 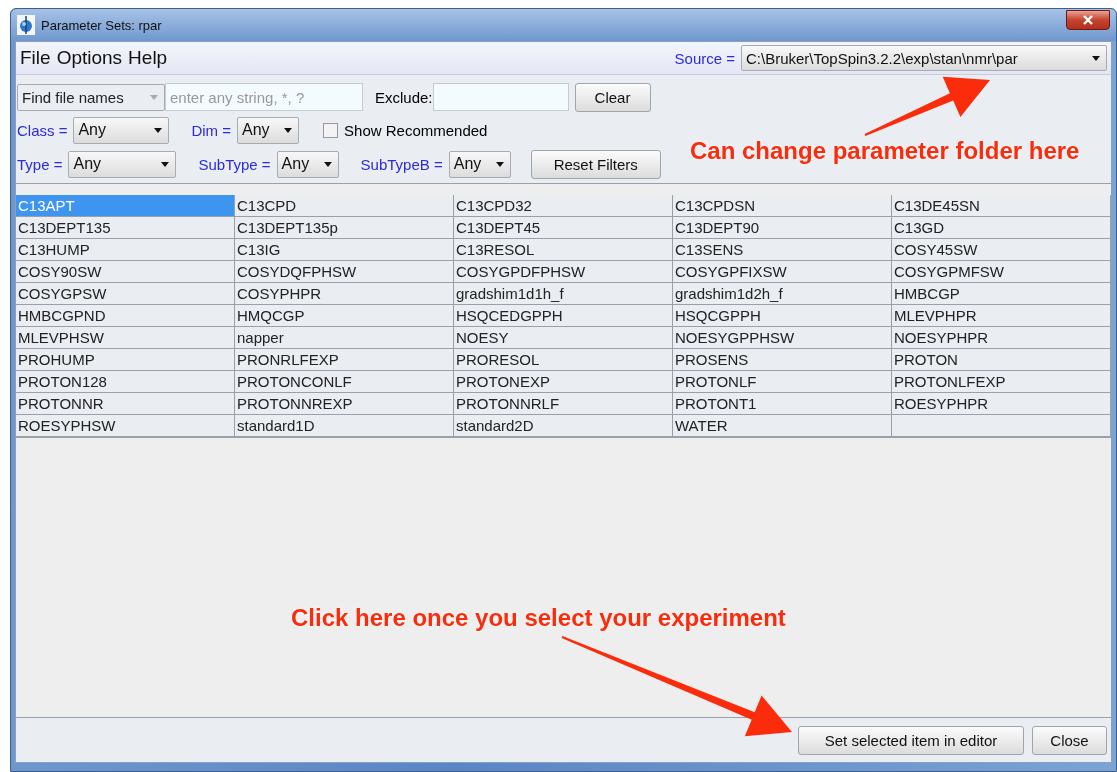 I want to click on list-item: PROTONCONLF, so click(x=344, y=382).